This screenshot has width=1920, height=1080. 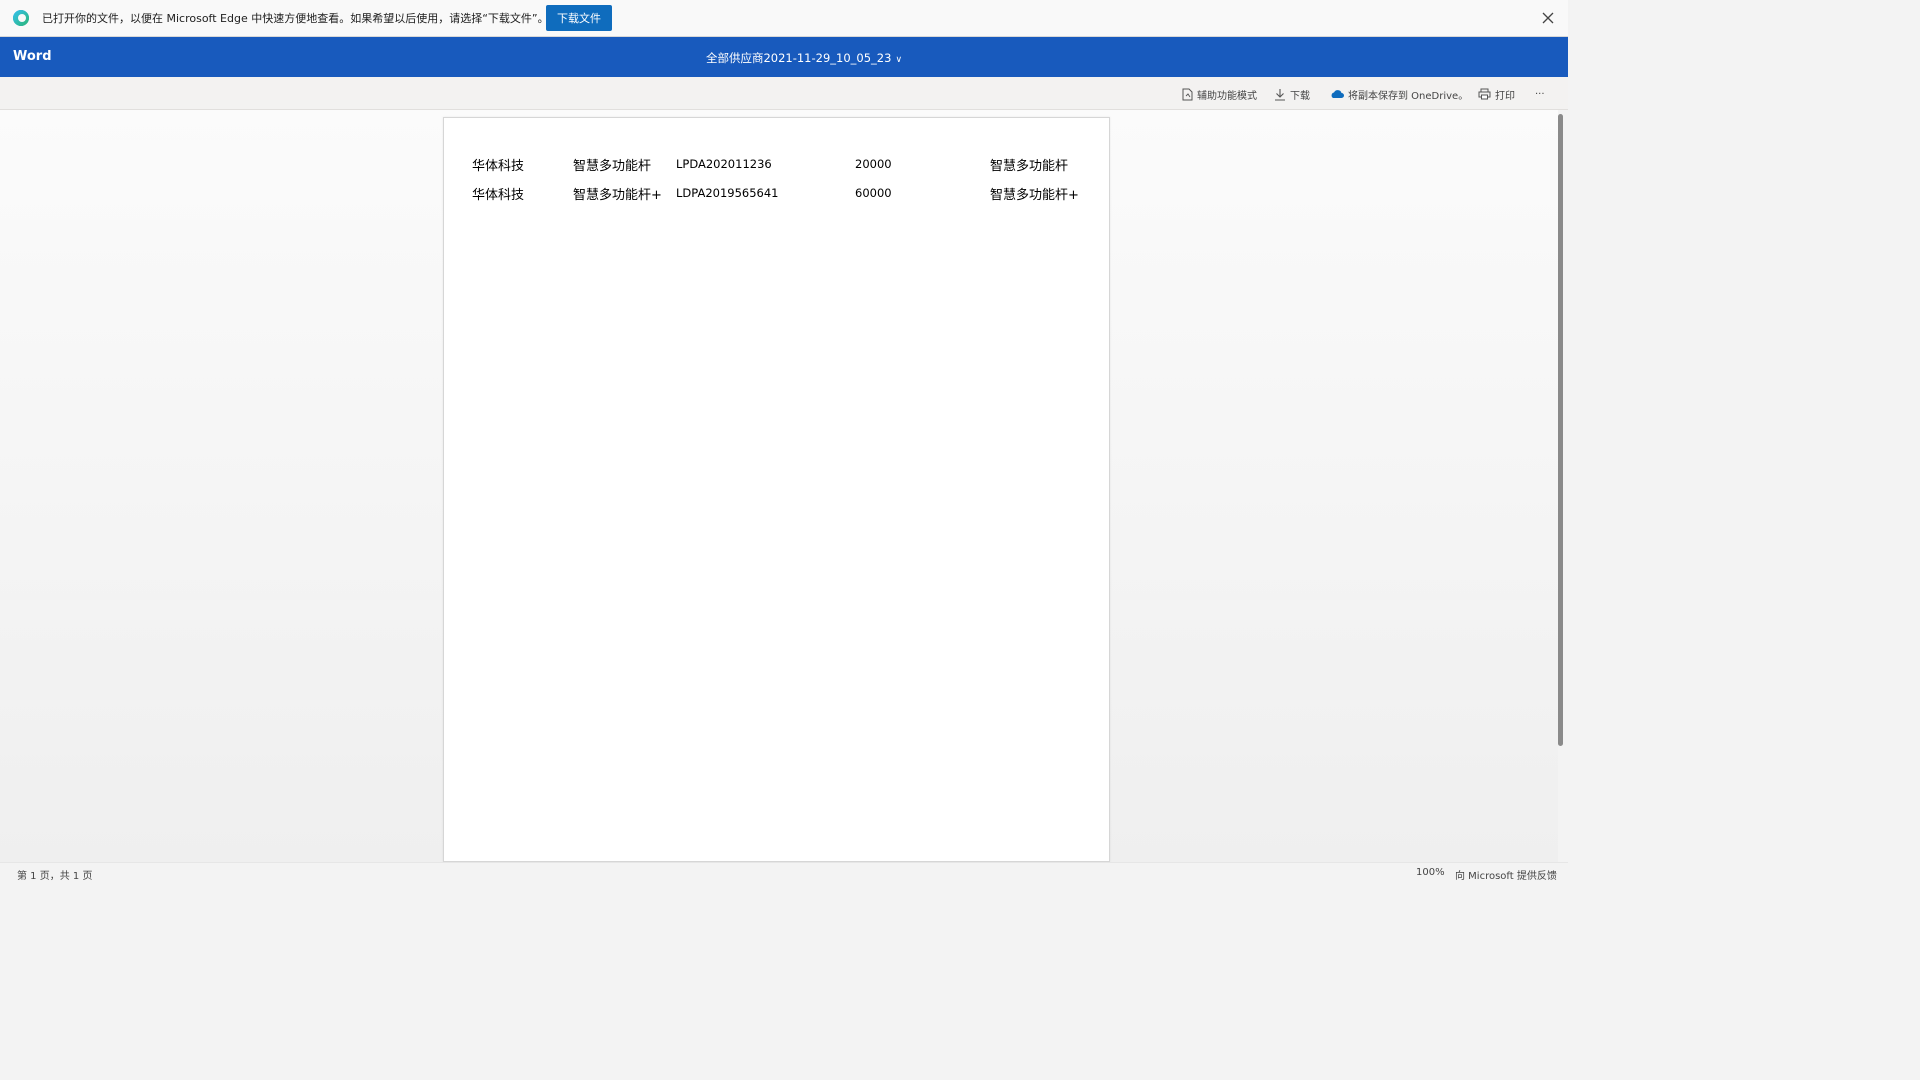 What do you see at coordinates (1430, 872) in the screenshot?
I see `zoom-level: 100%` at bounding box center [1430, 872].